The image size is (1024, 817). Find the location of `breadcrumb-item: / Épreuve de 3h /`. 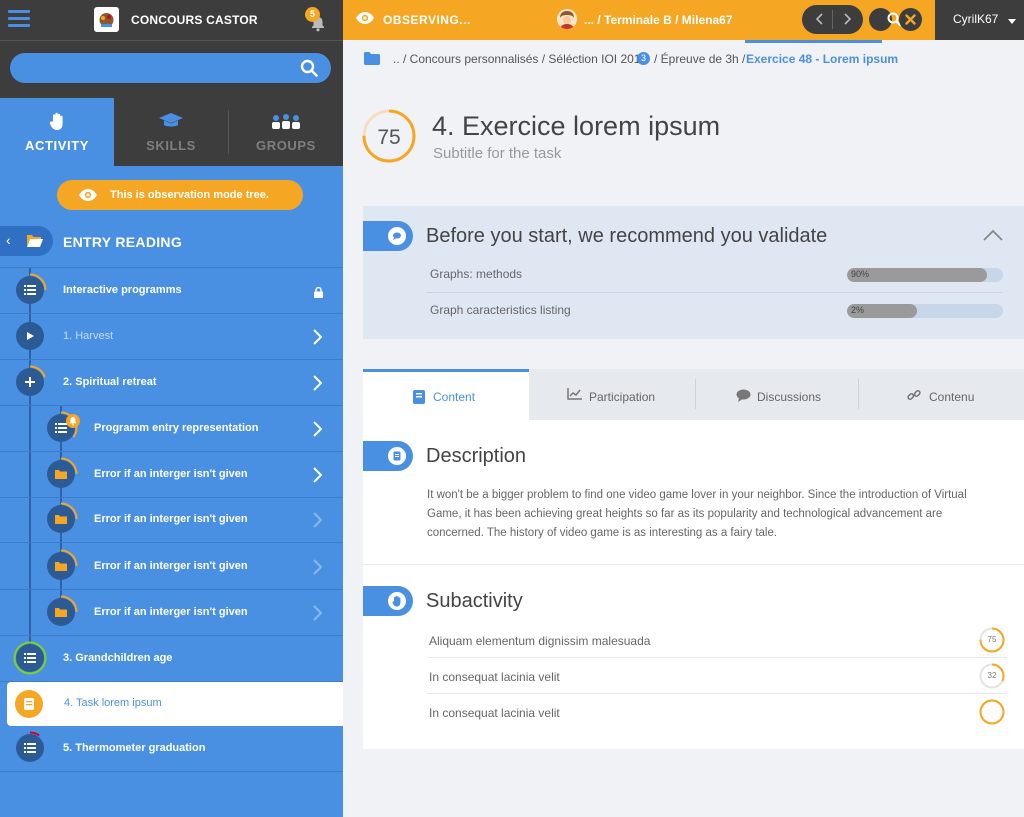

breadcrumb-item: / Épreuve de 3h / is located at coordinates (699, 59).